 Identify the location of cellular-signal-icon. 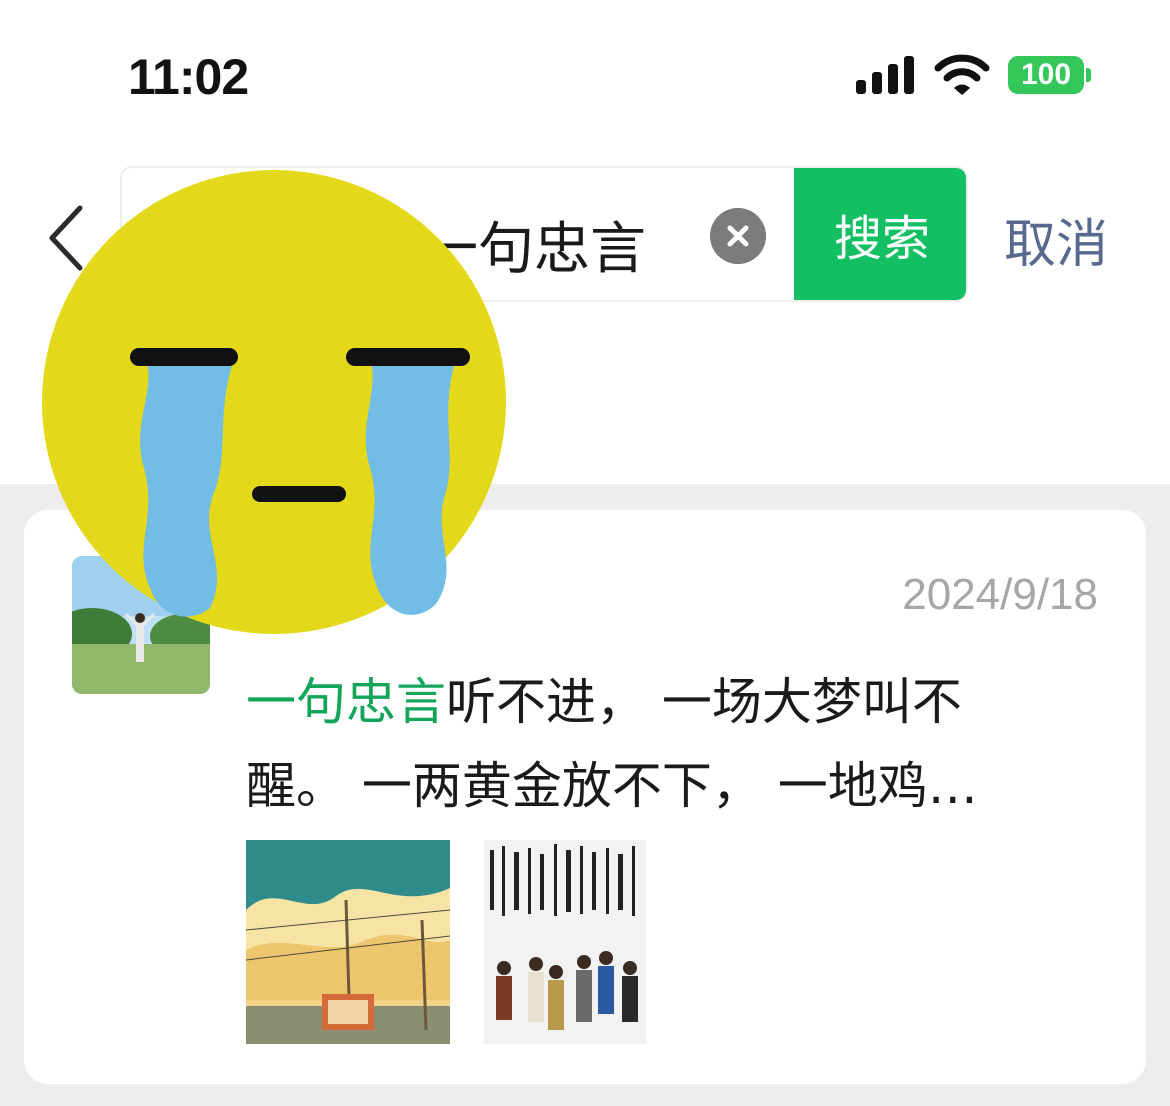
(886, 75).